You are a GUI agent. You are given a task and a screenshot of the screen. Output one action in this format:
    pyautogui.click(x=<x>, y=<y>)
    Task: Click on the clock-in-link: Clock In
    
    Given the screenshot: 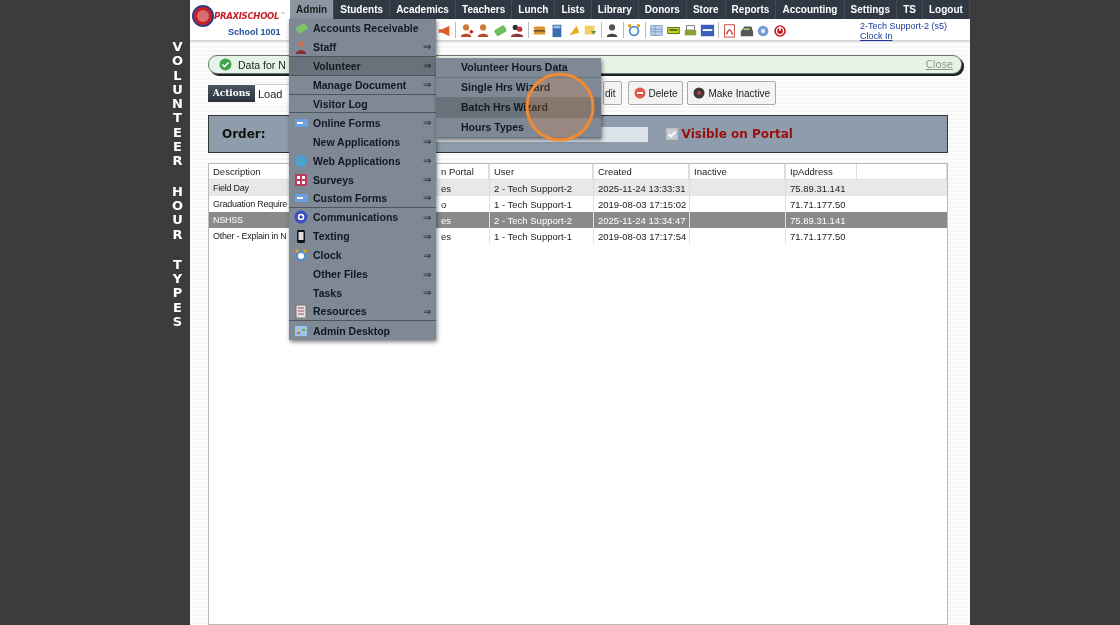 What is the action you would take?
    pyautogui.click(x=876, y=36)
    